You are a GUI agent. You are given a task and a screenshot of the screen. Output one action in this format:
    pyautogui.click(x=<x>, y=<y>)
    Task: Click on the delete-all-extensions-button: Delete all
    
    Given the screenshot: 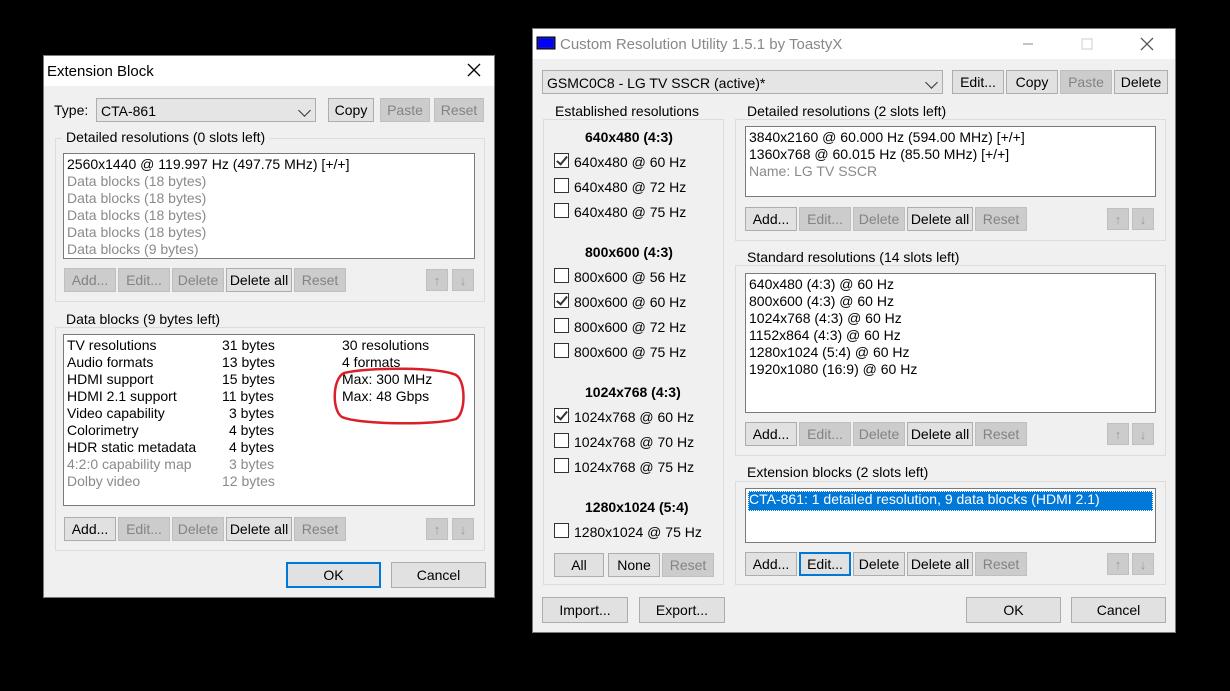 What is the action you would take?
    pyautogui.click(x=940, y=564)
    